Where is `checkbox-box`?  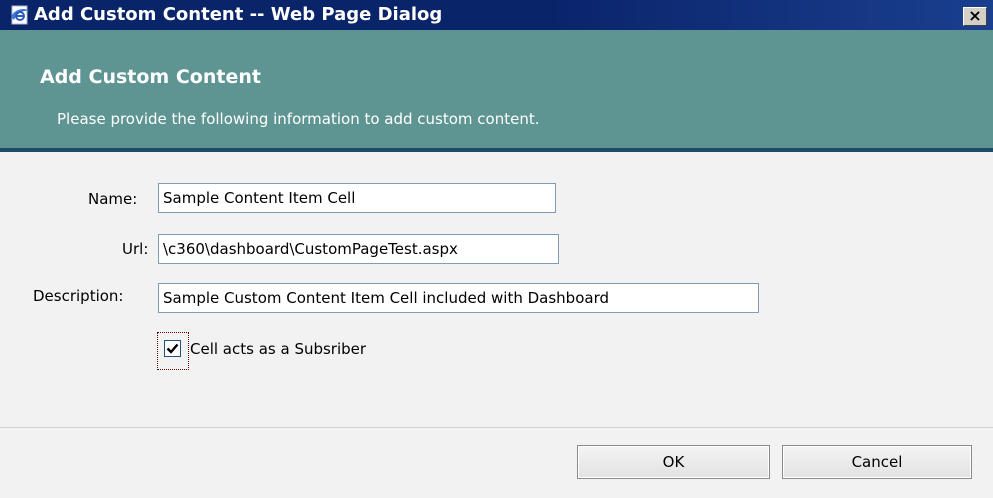 checkbox-box is located at coordinates (172, 348).